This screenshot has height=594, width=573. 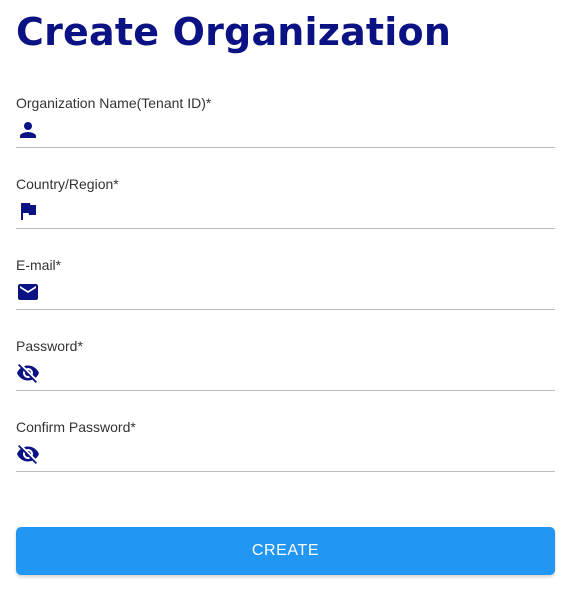 I want to click on country-region-field: Country/Region*, so click(x=285, y=204).